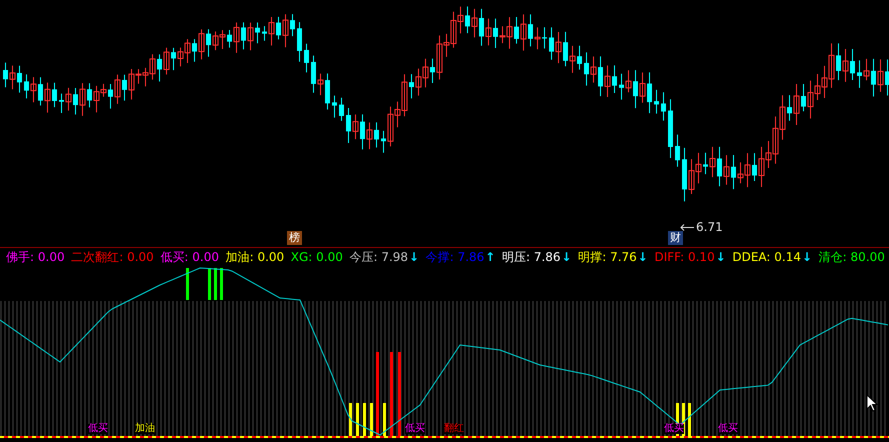  What do you see at coordinates (255, 257) in the screenshot?
I see `indicator-reading: 加油: 0.00` at bounding box center [255, 257].